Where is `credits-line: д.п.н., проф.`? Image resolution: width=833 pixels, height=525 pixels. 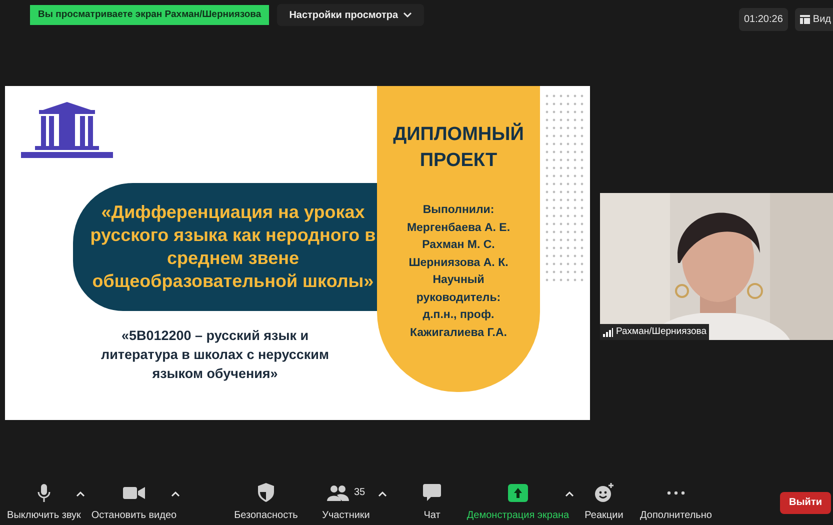 credits-line: д.п.н., проф. is located at coordinates (458, 315).